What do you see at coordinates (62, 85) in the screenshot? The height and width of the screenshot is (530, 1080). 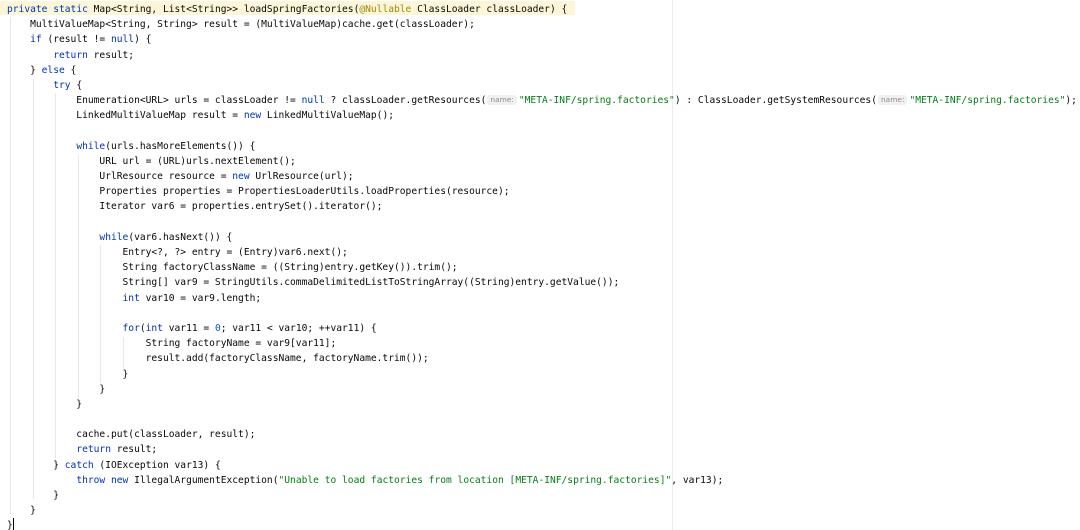 I see `keyword: try` at bounding box center [62, 85].